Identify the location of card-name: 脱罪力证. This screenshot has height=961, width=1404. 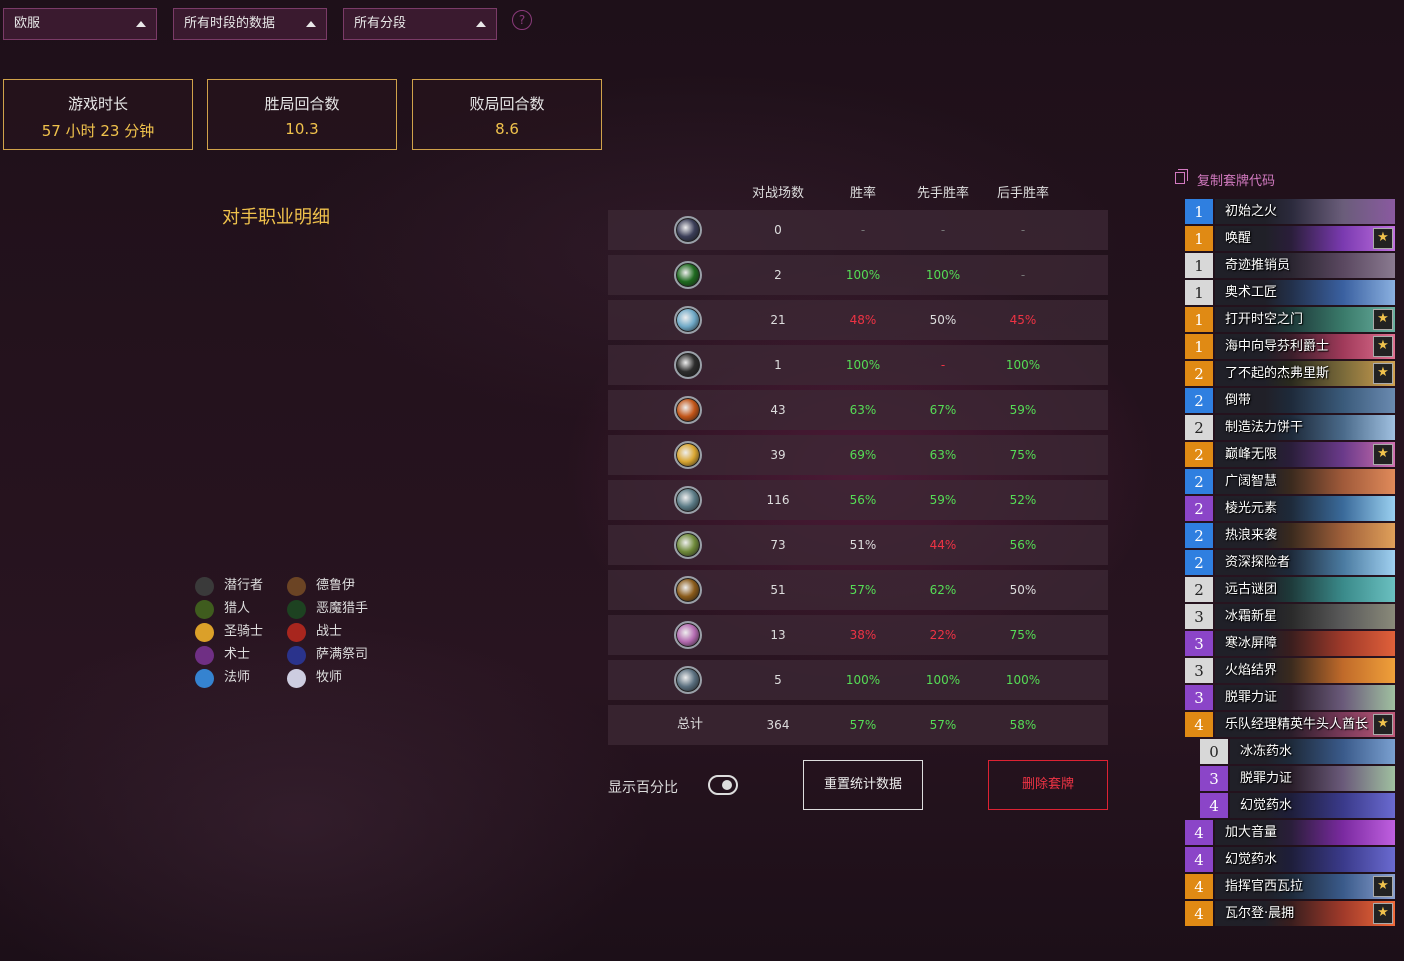
(1251, 697).